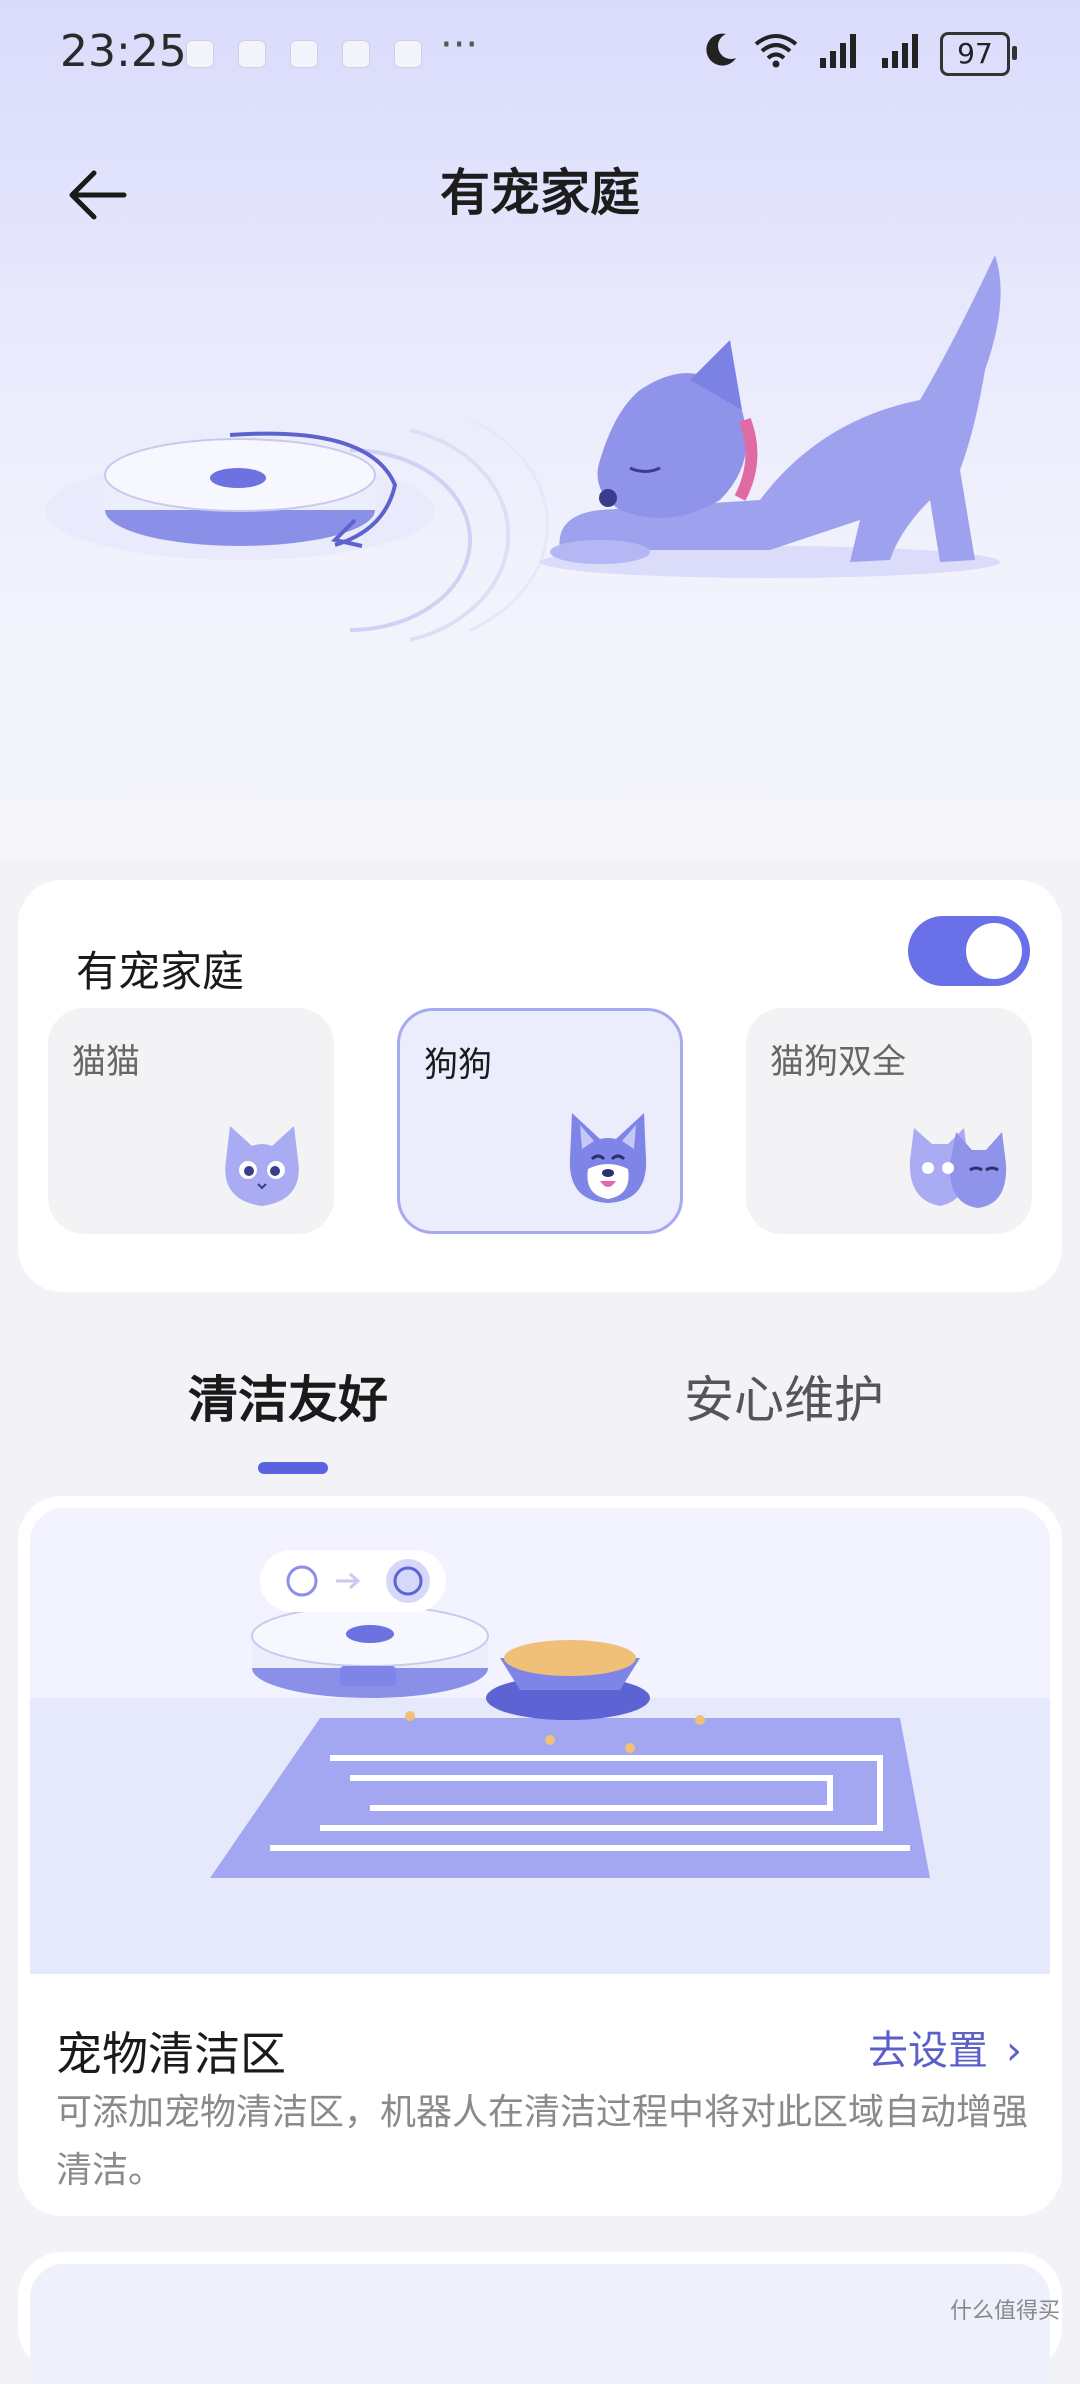 This screenshot has height=2384, width=1080. I want to click on feature-description: 可添加宠物清洁区，机器人在清洁过程中将对此区域自动增强清洁。, so click(542, 2141).